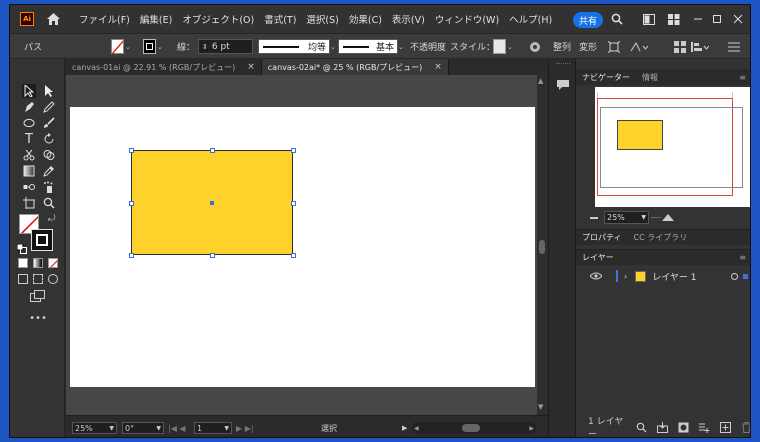 The width and height of the screenshot is (760, 442). Describe the element at coordinates (598, 257) in the screenshot. I see `tab-layers: レイヤー` at that location.